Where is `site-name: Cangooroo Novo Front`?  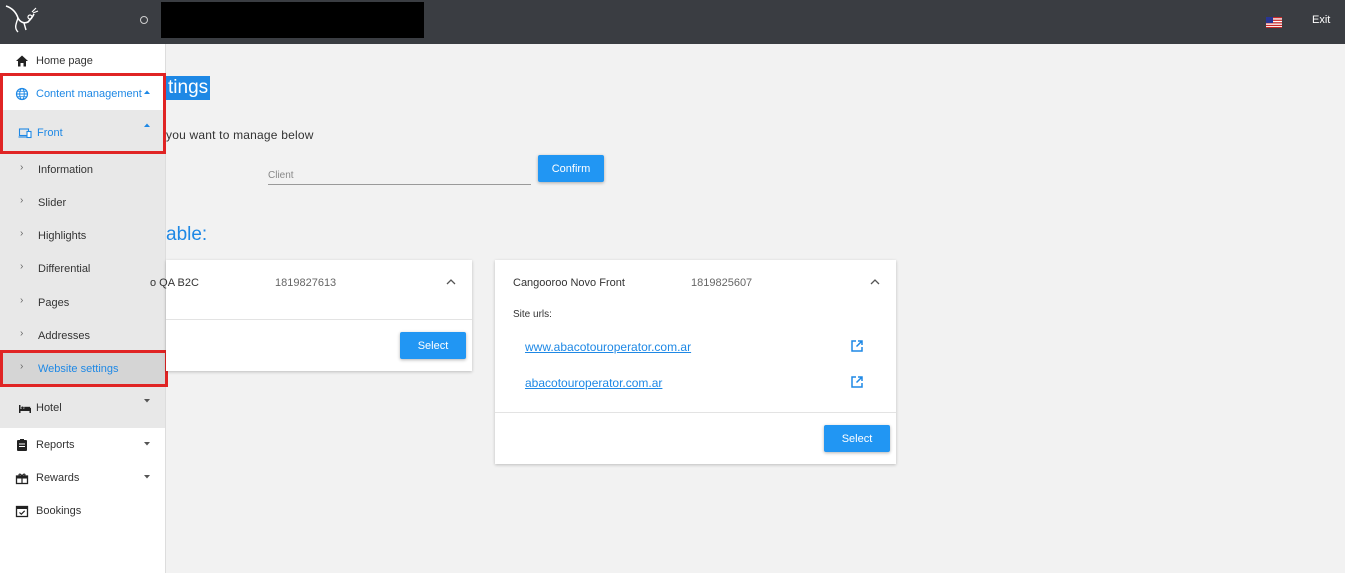
site-name: Cangooroo Novo Front is located at coordinates (569, 283).